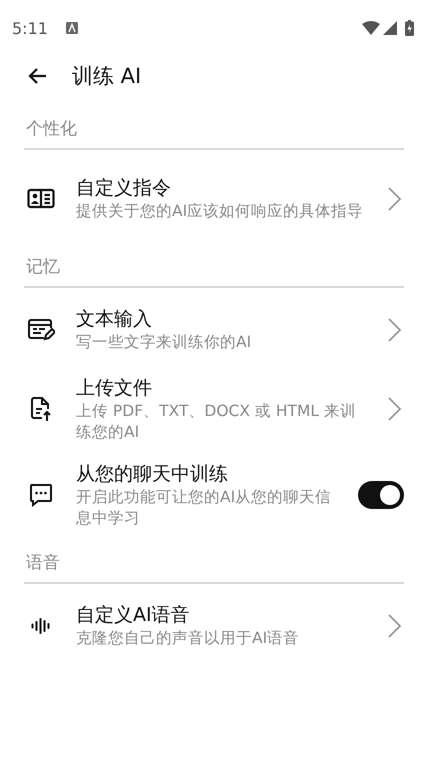 The image size is (428, 760). Describe the element at coordinates (371, 28) in the screenshot. I see `wifi-icon` at that location.